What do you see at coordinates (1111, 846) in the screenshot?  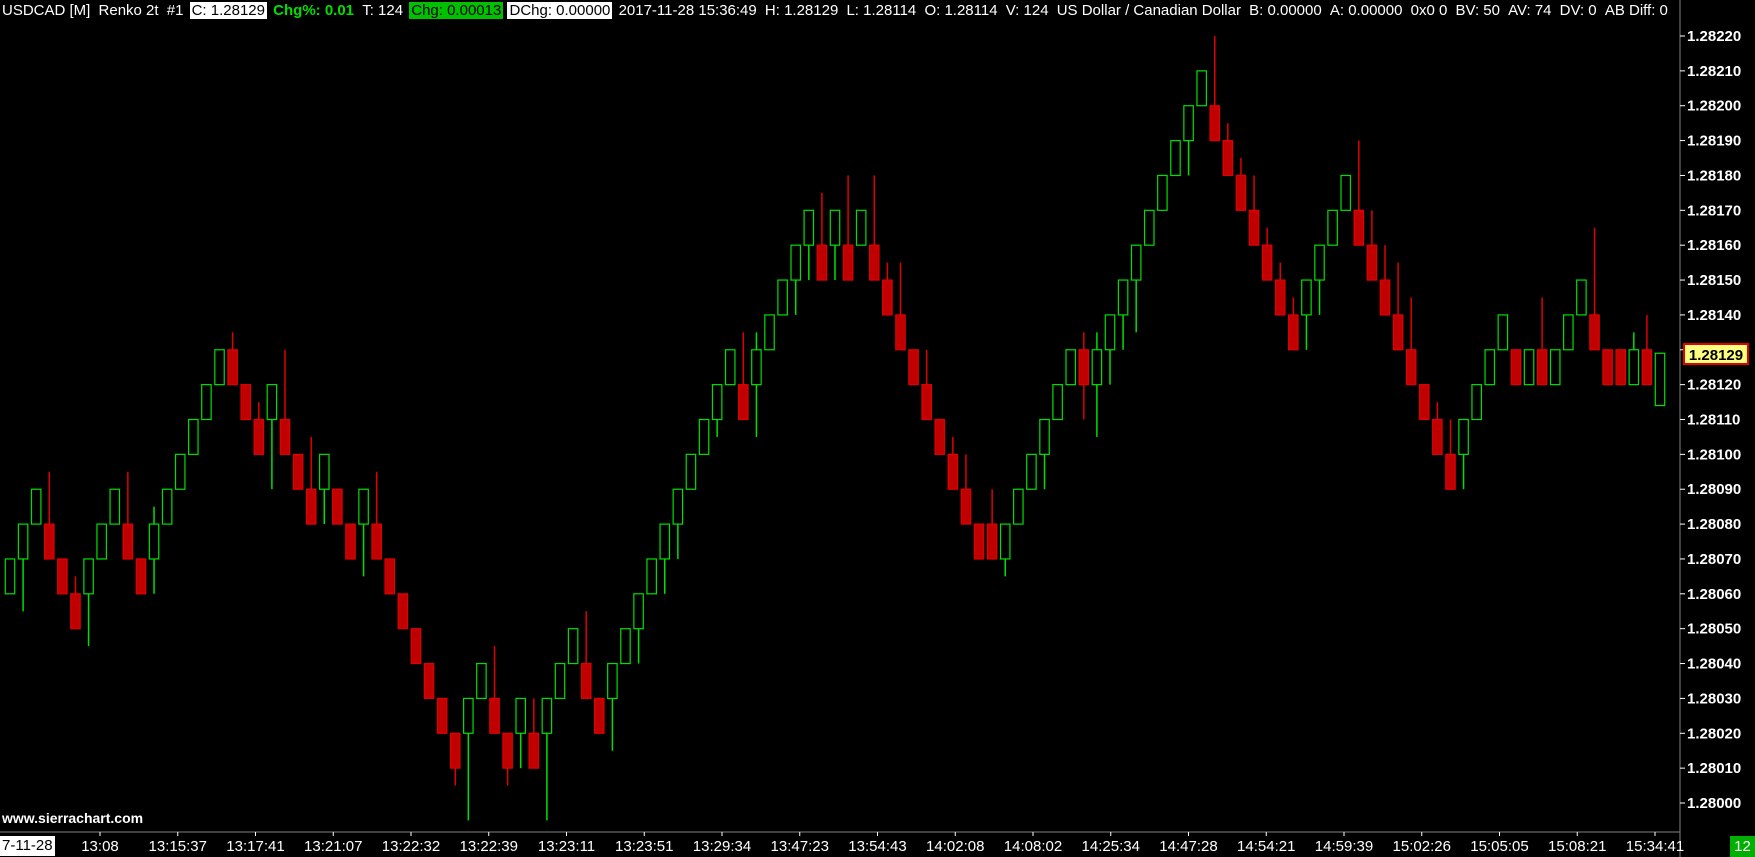 I see `time-tick-label: 14:25:34` at bounding box center [1111, 846].